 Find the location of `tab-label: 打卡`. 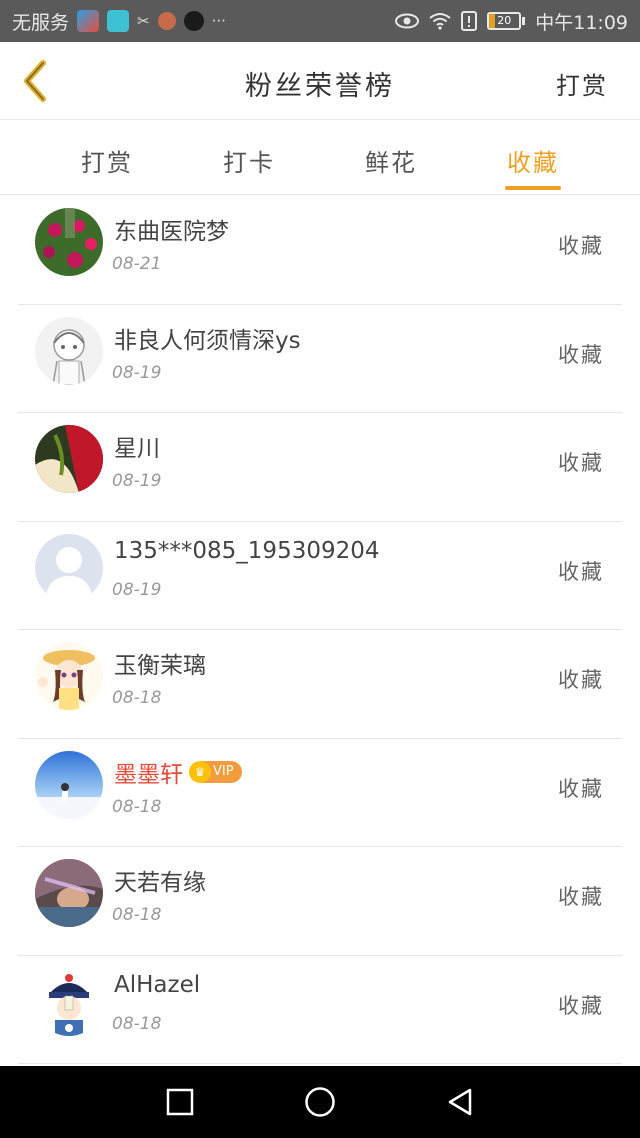

tab-label: 打卡 is located at coordinates (249, 163).